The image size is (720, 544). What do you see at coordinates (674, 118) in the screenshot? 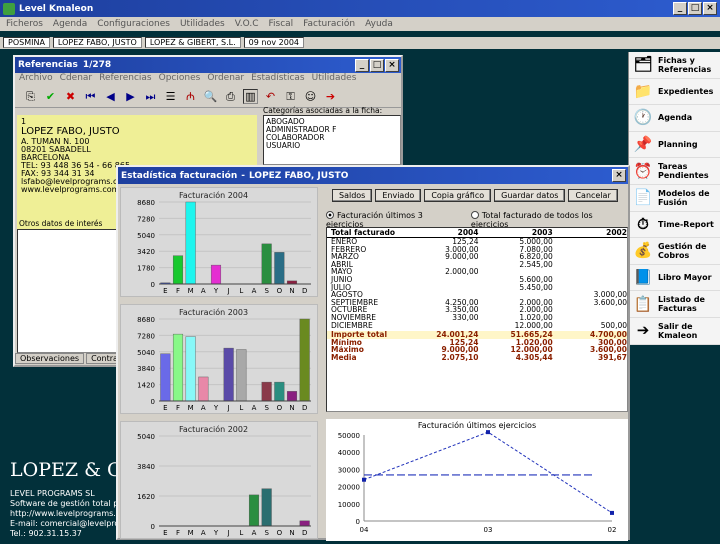
I see `sidebar-item: 🕐 Agenda` at bounding box center [674, 118].